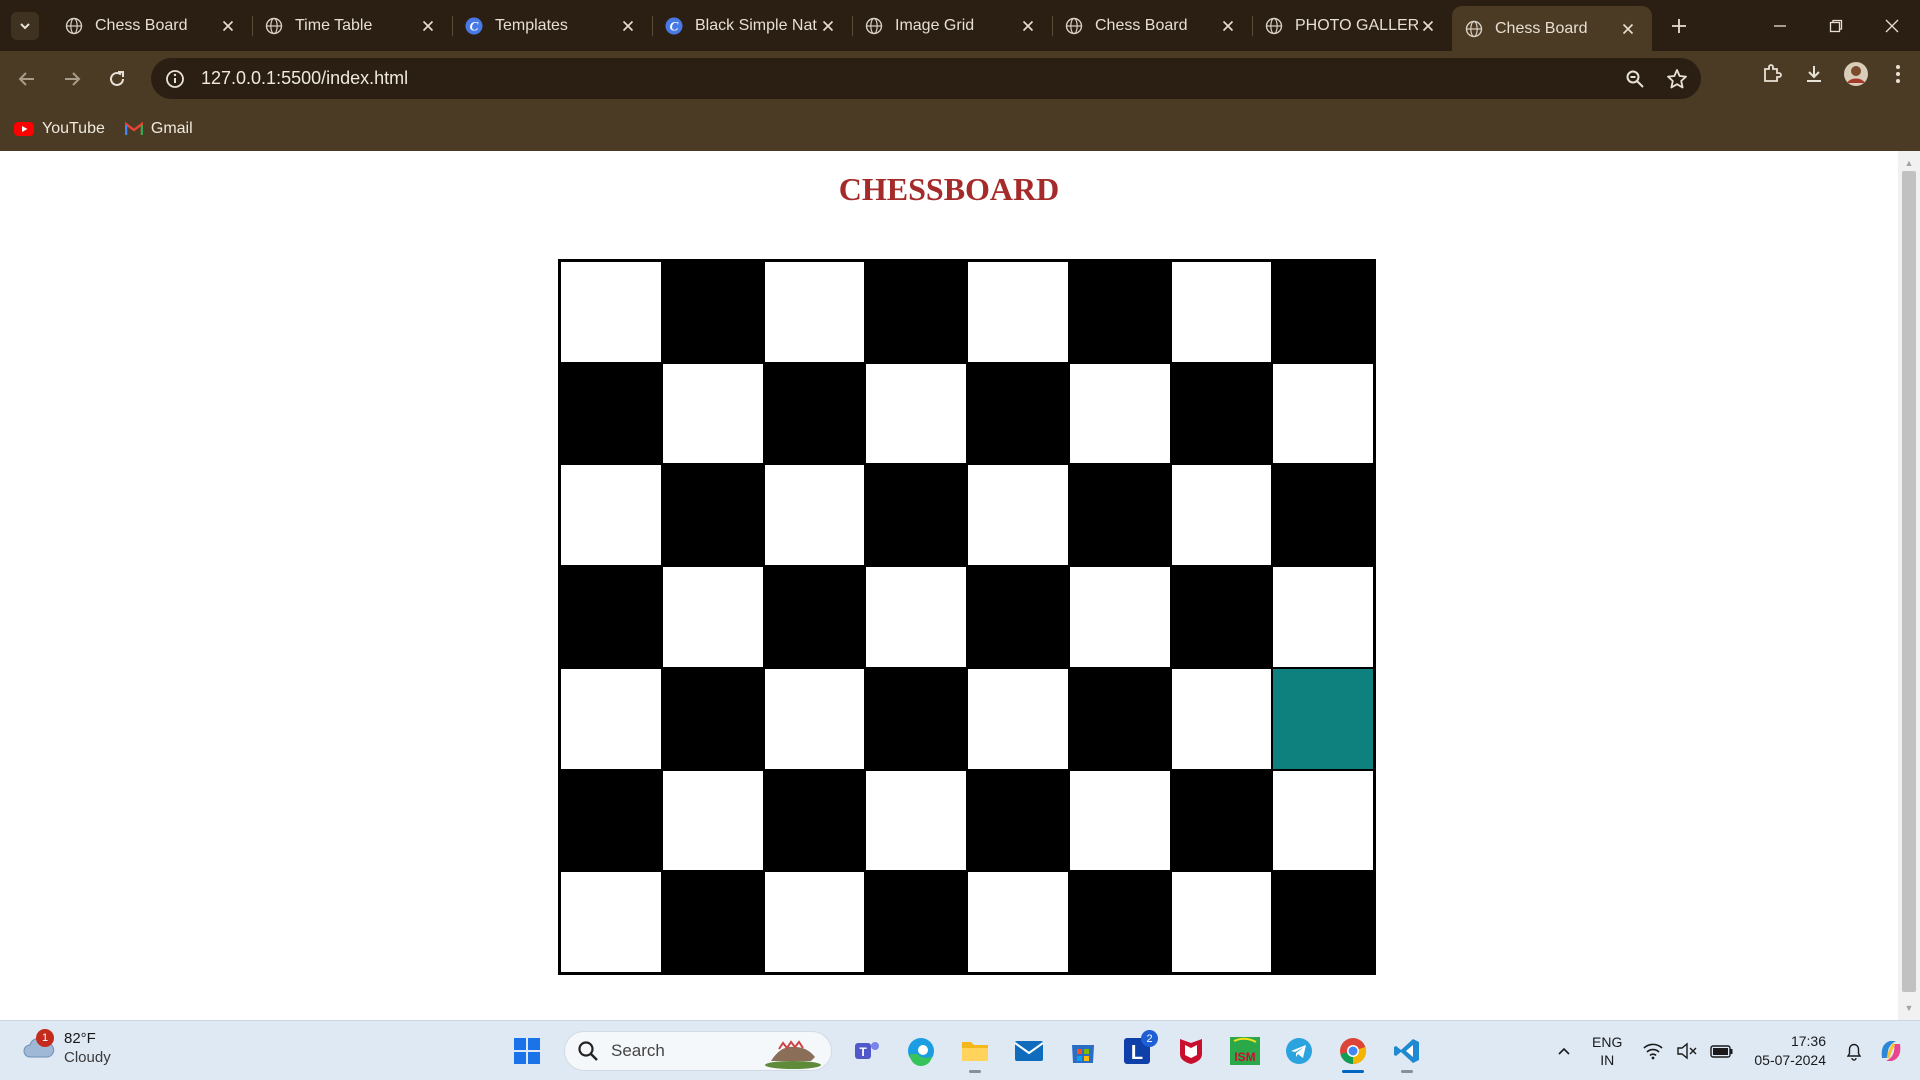 The height and width of the screenshot is (1080, 1920). What do you see at coordinates (1137, 1051) in the screenshot?
I see `taskbar-app-l: L 2` at bounding box center [1137, 1051].